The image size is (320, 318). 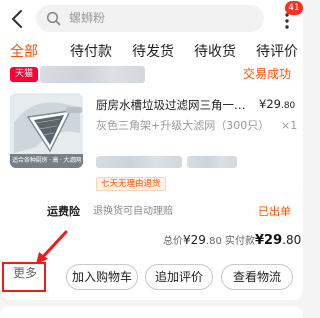 I want to click on notification-badge: 41, so click(x=294, y=8).